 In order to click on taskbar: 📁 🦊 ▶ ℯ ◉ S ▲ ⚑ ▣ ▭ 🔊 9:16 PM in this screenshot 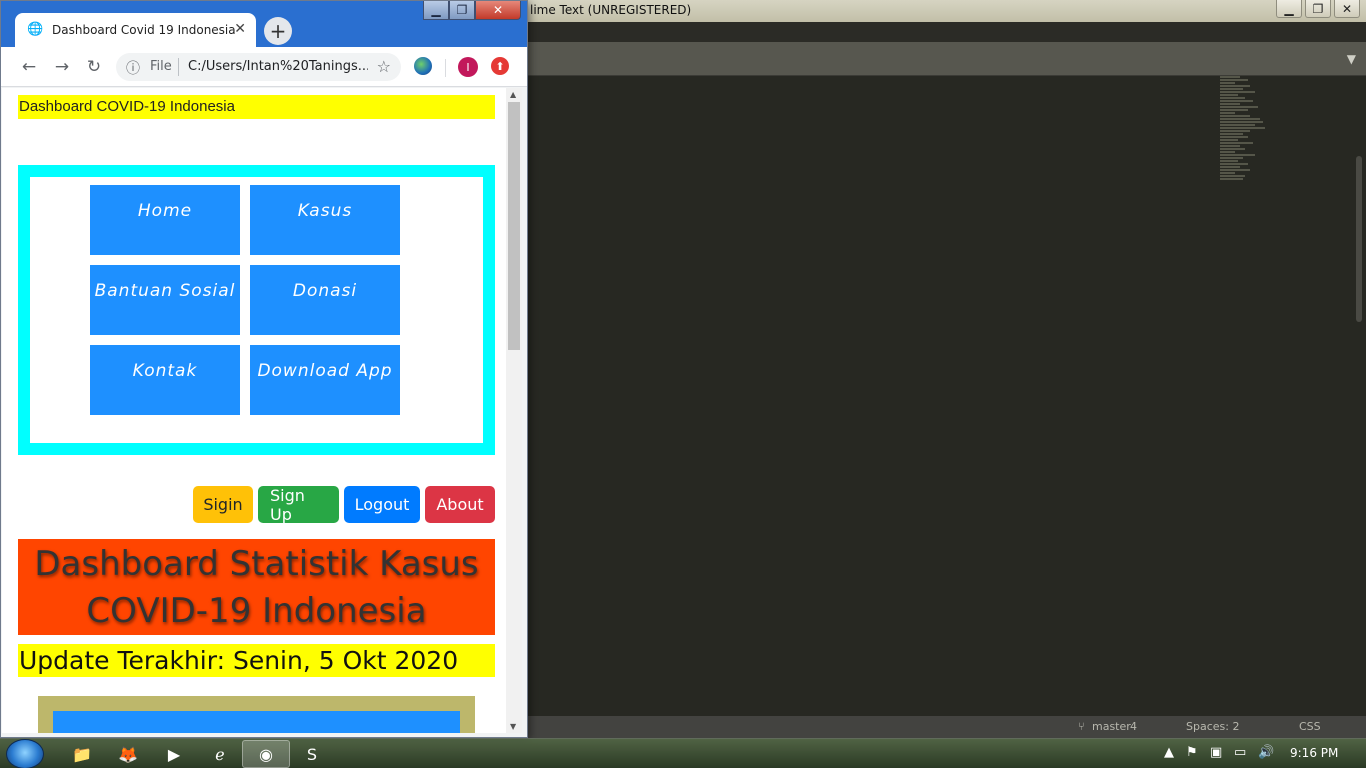, I will do `click(683, 753)`.